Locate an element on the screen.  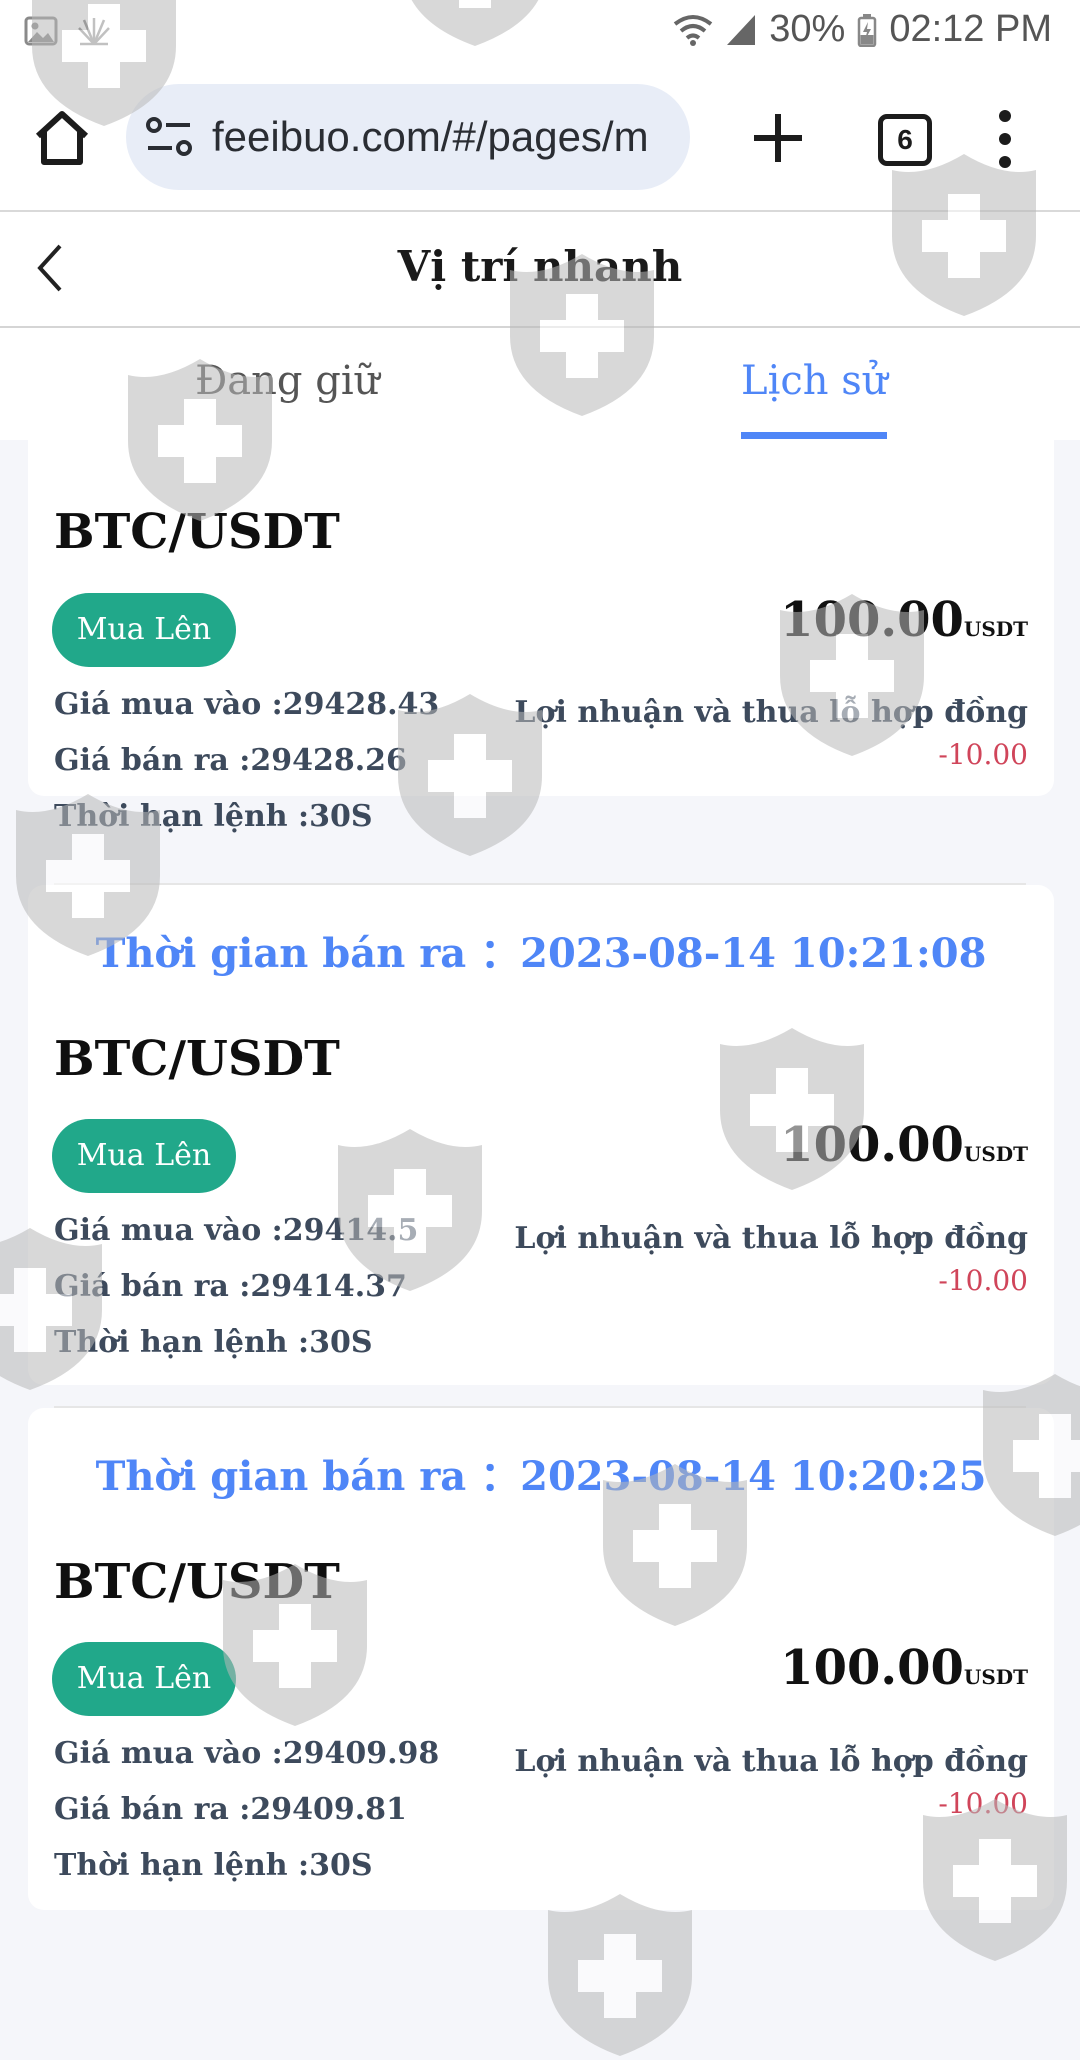
app-icon is located at coordinates (94, 32).